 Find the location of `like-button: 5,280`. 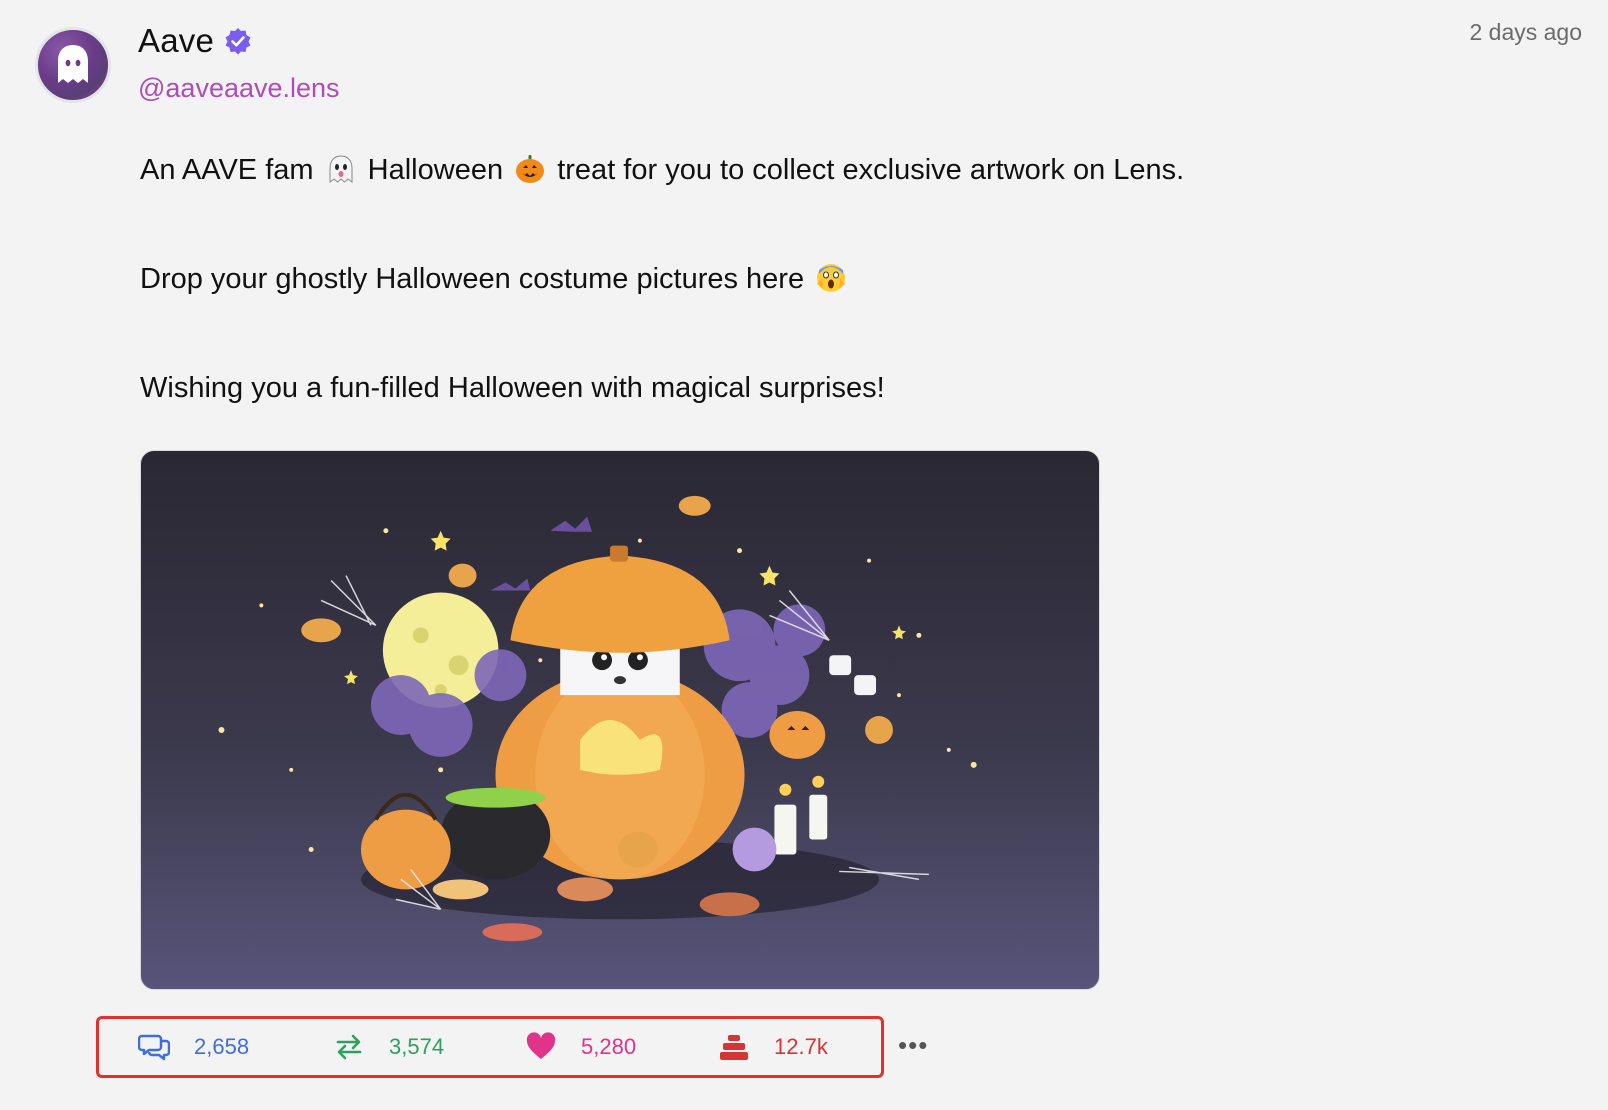

like-button: 5,280 is located at coordinates (580, 1047).